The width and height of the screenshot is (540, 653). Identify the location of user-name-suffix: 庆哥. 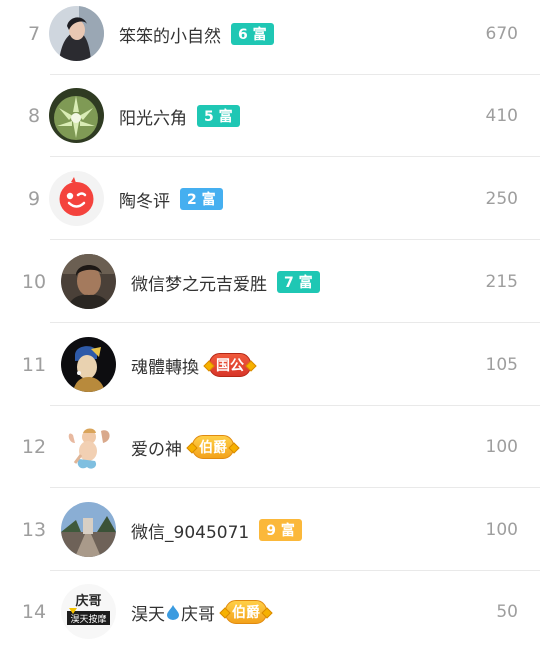
(198, 614).